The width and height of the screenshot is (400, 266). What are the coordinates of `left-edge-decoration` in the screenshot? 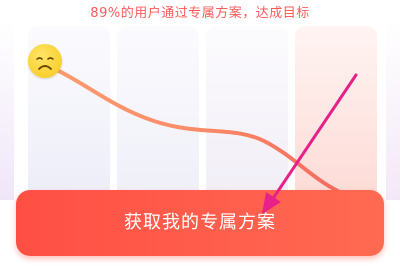 It's located at (7, 110).